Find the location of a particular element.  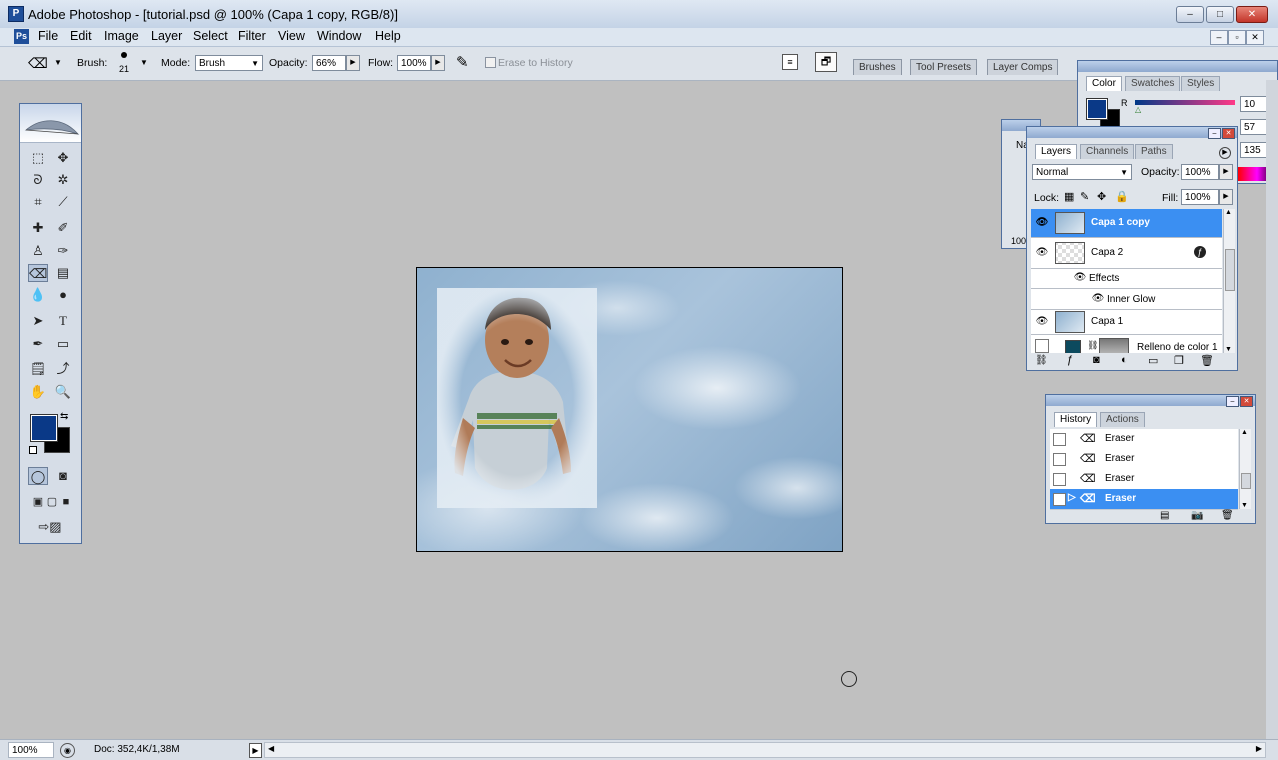

link-layers-icon: ⛓ is located at coordinates (1041, 360).